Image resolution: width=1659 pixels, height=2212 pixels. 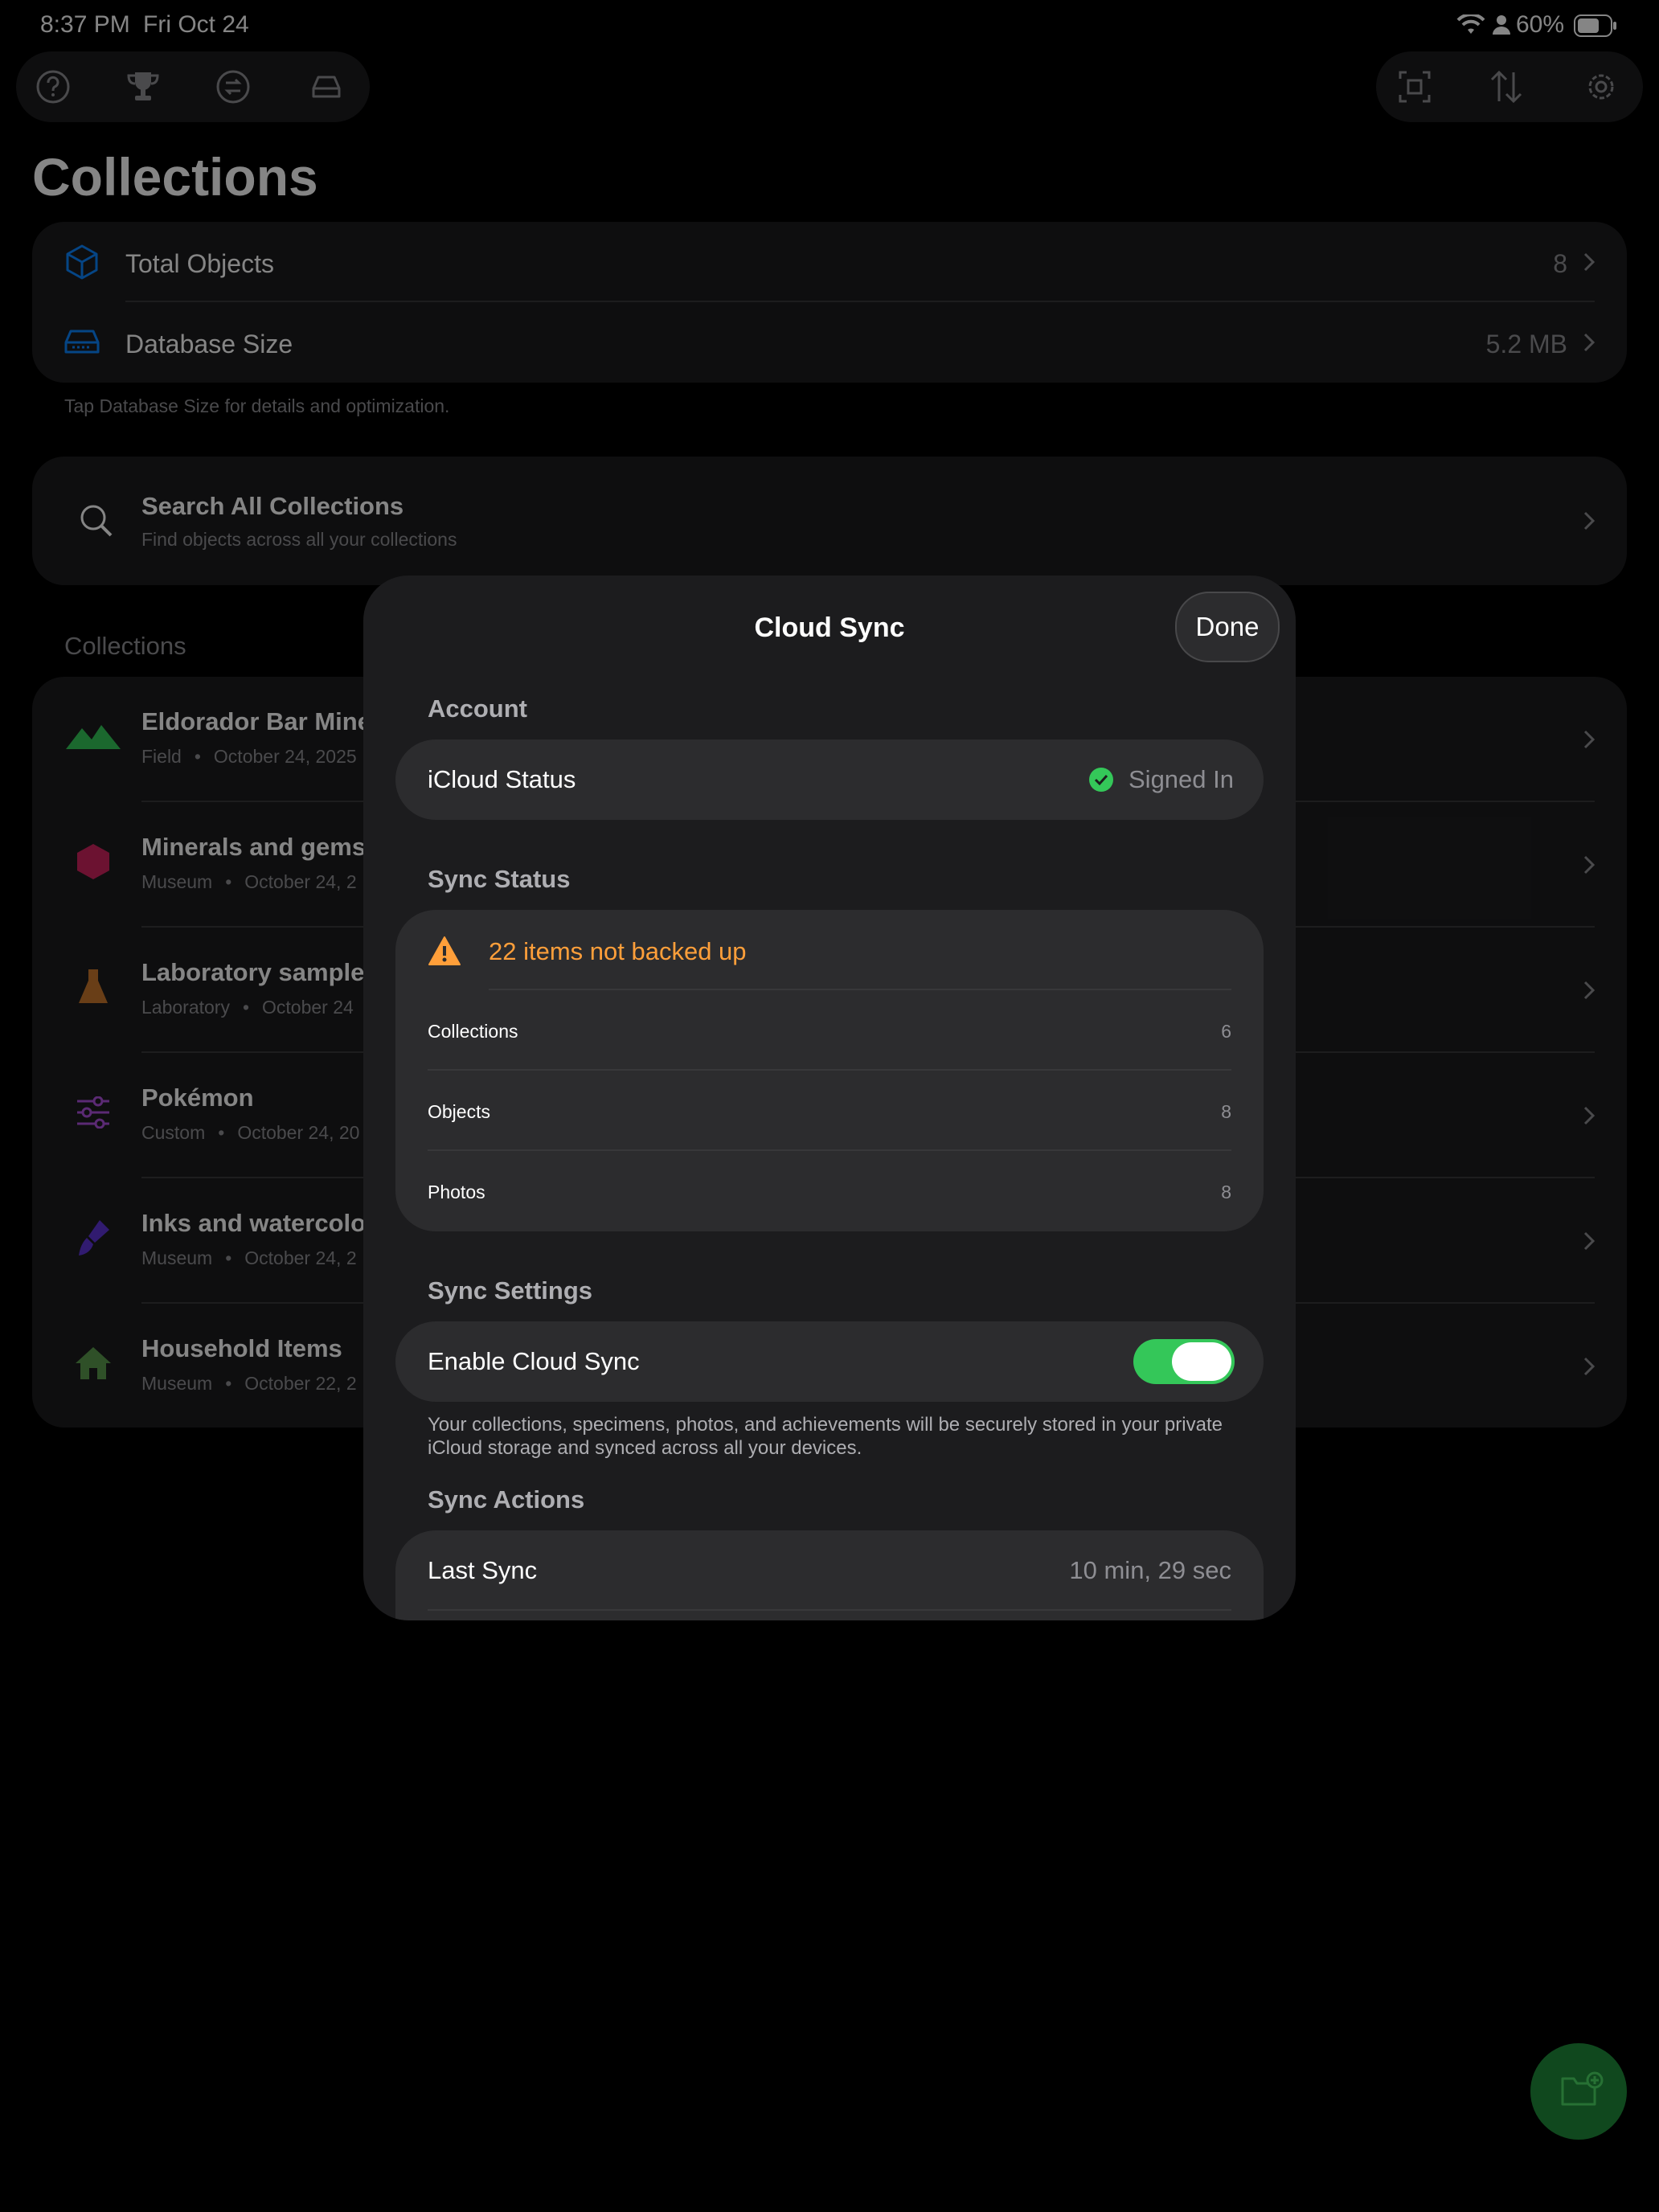 I want to click on warning-triangle-icon, so click(x=444, y=951).